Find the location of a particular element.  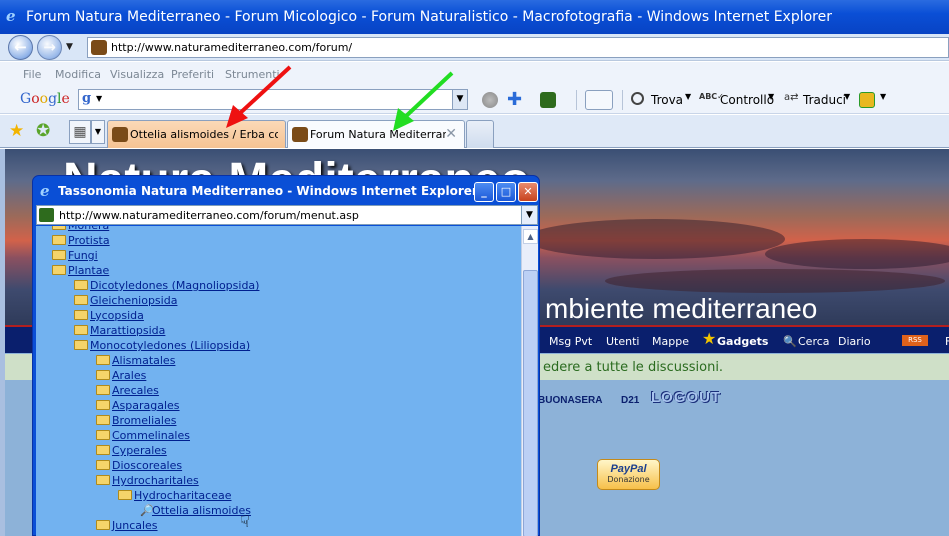

green-arrow is located at coordinates (428, 95).